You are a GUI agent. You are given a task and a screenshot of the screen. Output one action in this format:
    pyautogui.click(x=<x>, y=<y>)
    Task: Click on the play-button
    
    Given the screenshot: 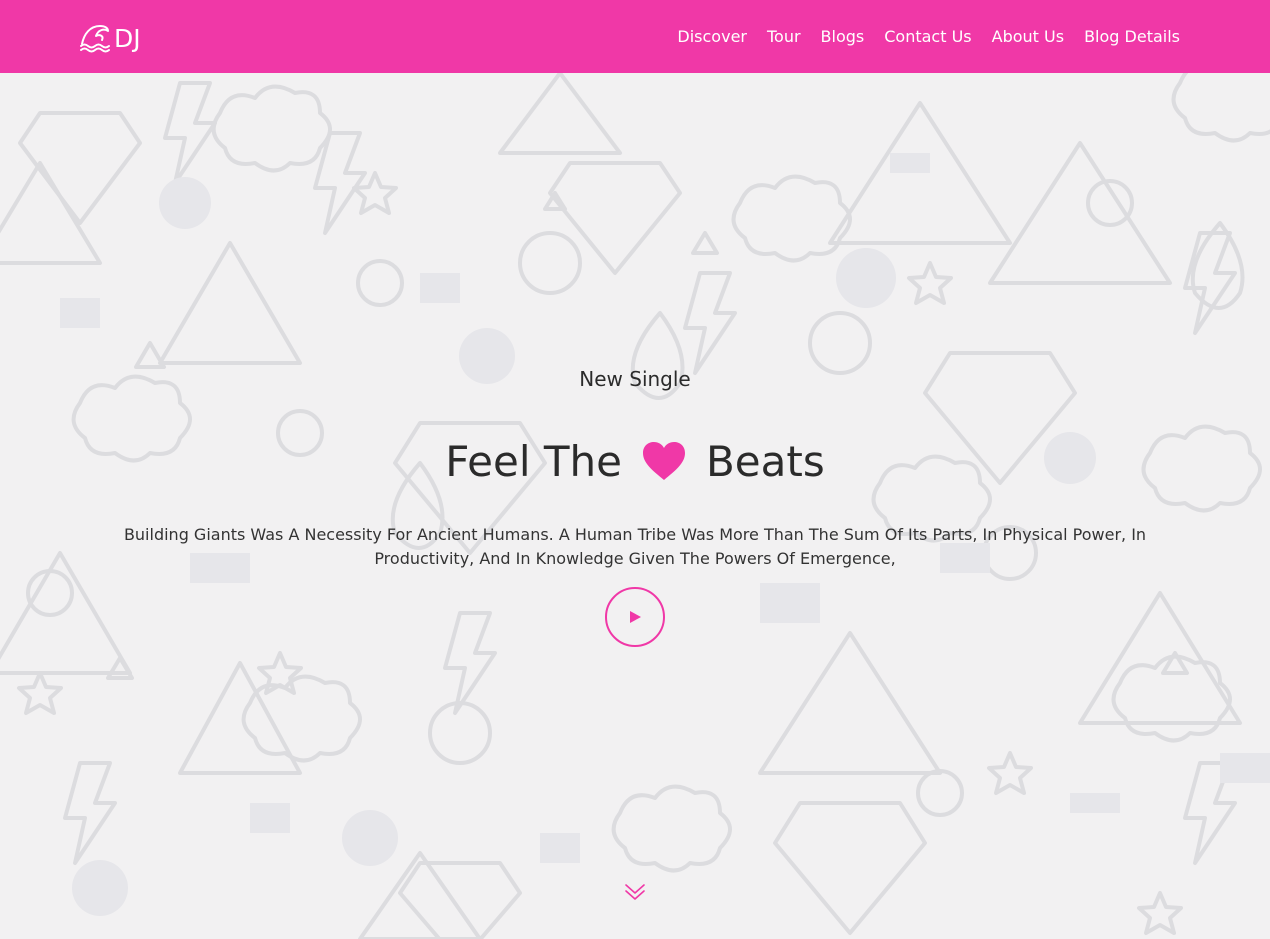 What is the action you would take?
    pyautogui.click(x=635, y=617)
    